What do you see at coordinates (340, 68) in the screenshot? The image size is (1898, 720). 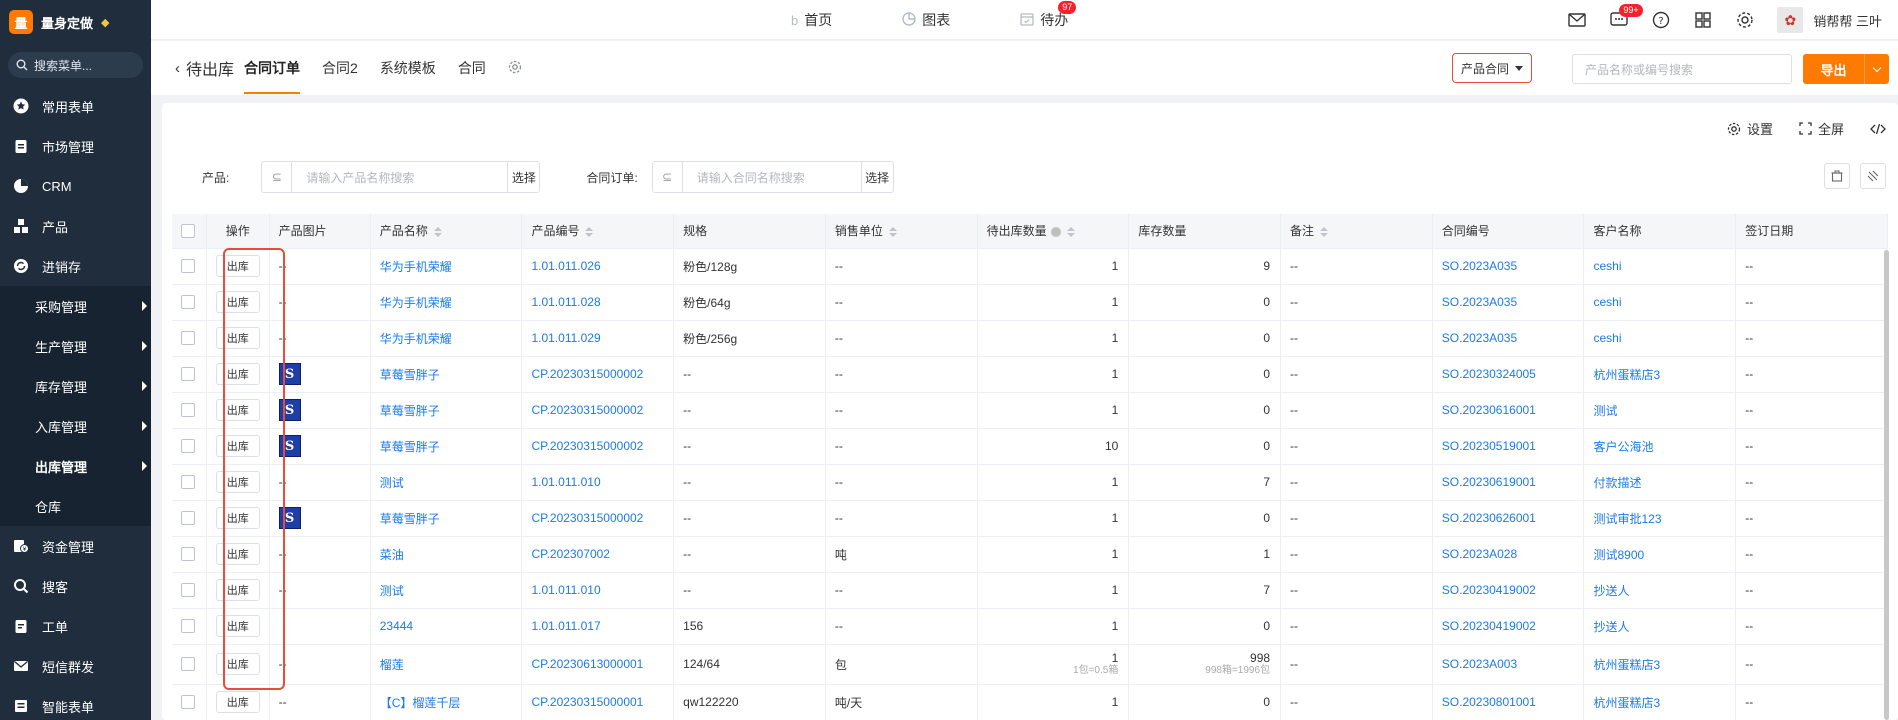 I see `tab-contract2: 合同2` at bounding box center [340, 68].